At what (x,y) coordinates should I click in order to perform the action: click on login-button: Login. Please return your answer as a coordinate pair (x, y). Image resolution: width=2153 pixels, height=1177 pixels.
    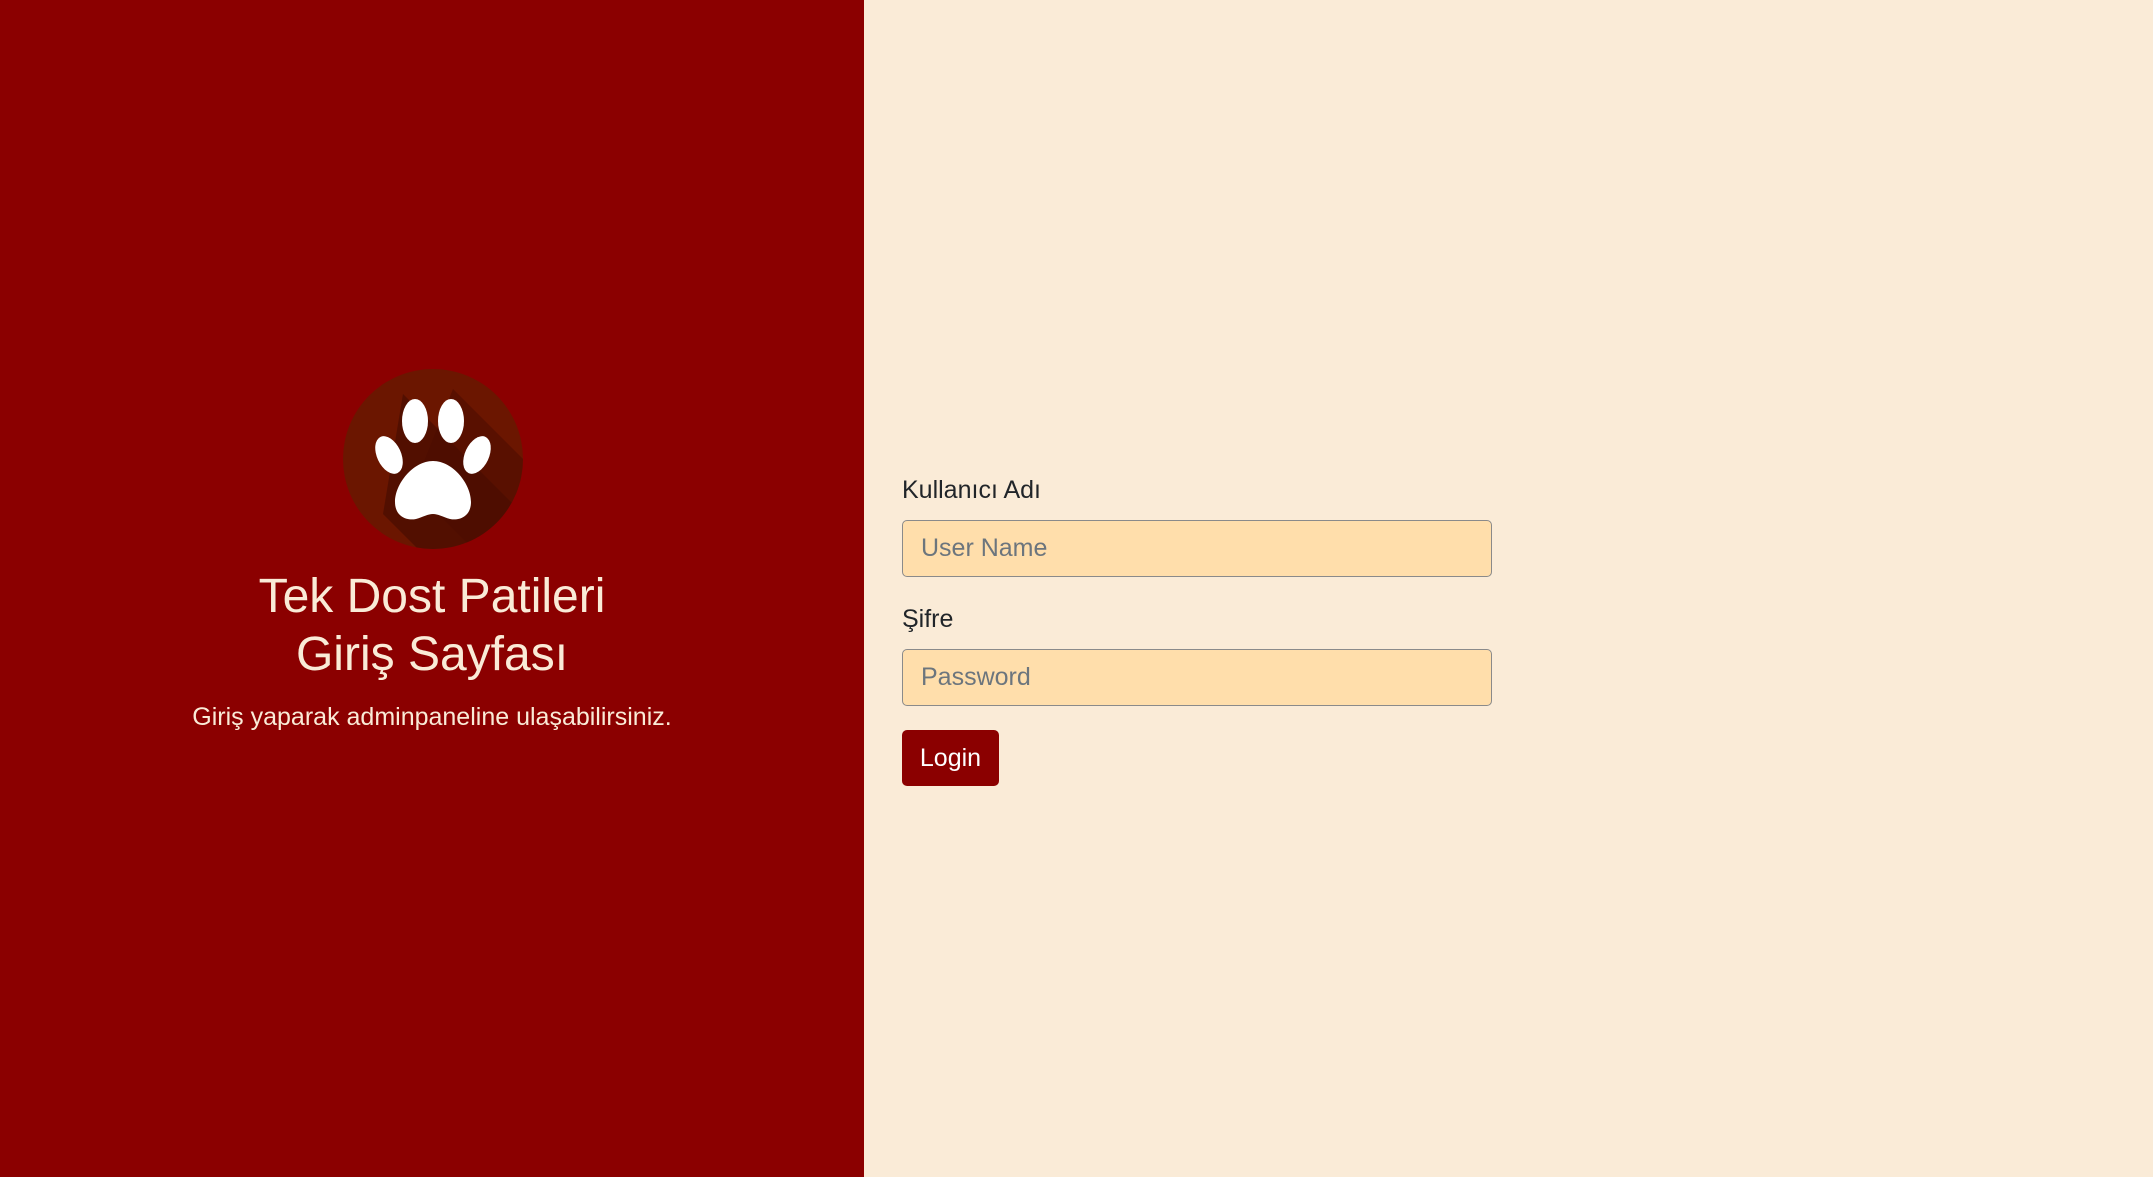
    Looking at the image, I should click on (950, 758).